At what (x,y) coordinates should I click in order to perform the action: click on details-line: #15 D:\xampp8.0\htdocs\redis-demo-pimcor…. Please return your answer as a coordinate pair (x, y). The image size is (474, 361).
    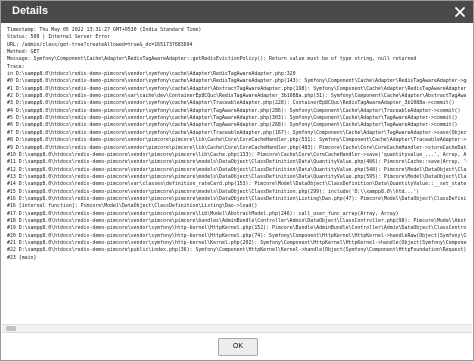
    Looking at the image, I should click on (213, 191).